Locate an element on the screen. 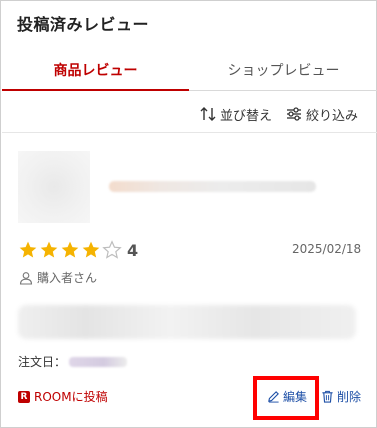 This screenshot has height=428, width=377. sort-arrows-icon is located at coordinates (208, 114).